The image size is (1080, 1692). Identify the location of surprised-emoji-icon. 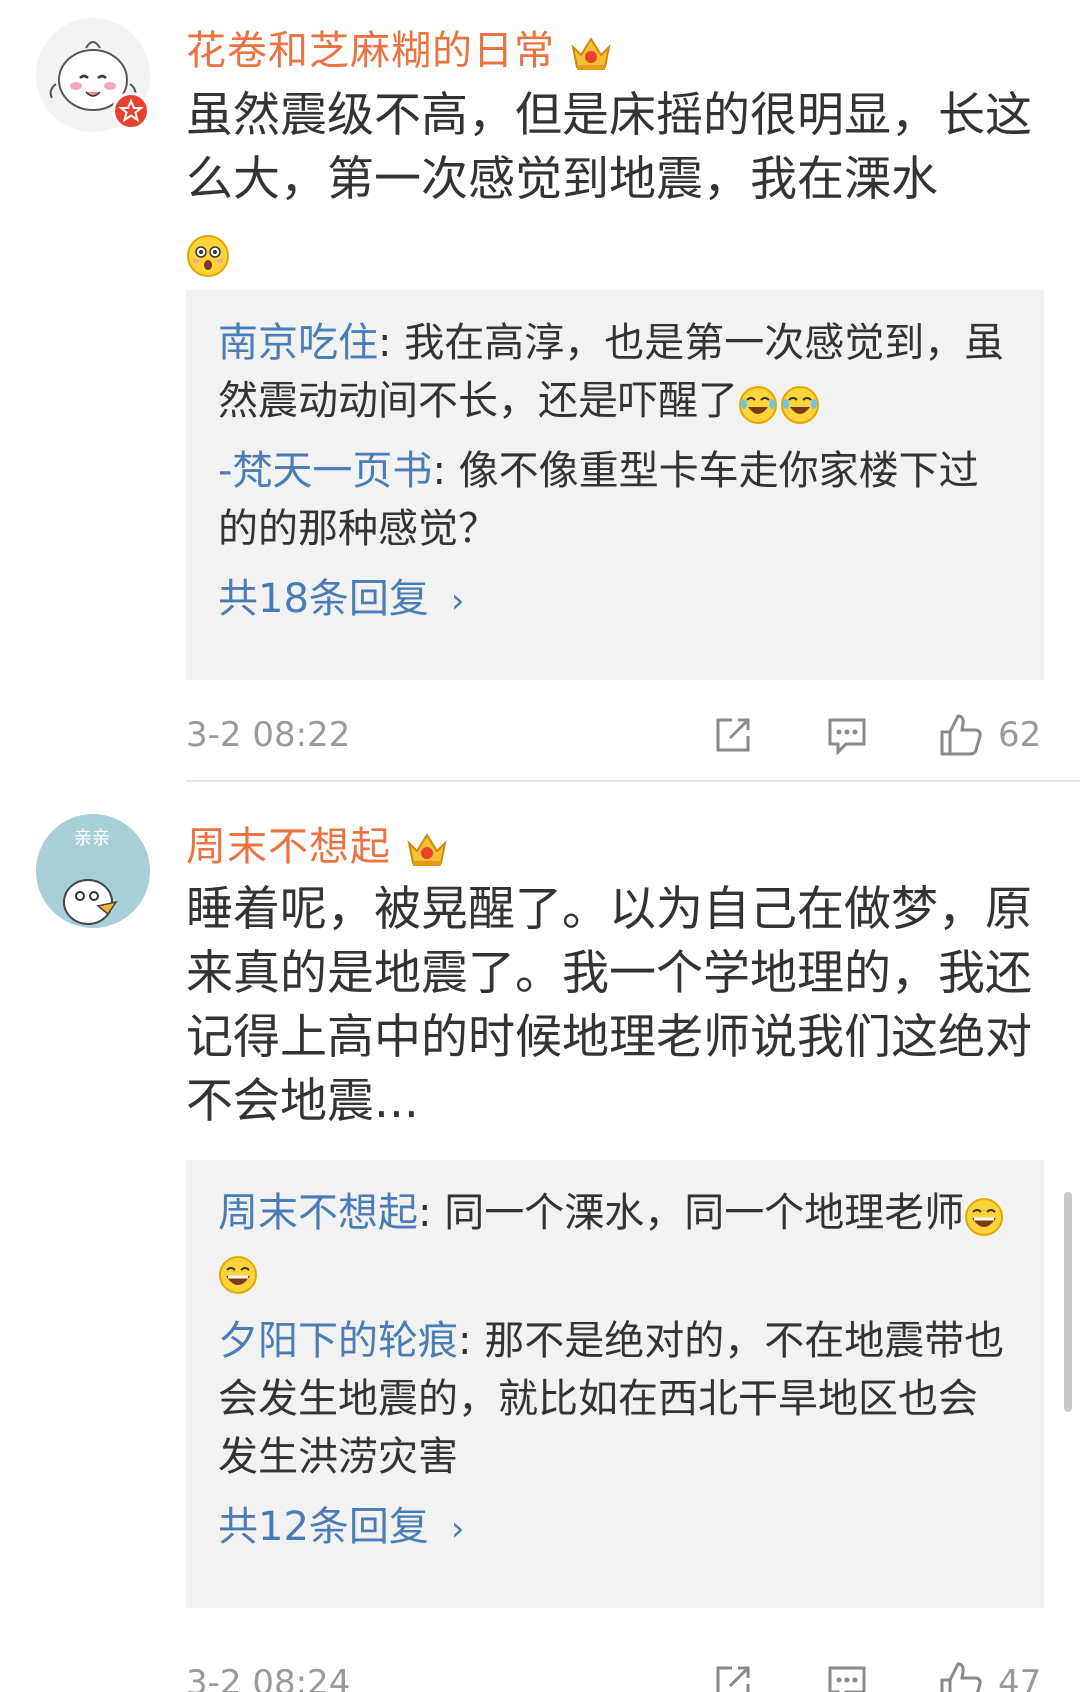
(208, 254).